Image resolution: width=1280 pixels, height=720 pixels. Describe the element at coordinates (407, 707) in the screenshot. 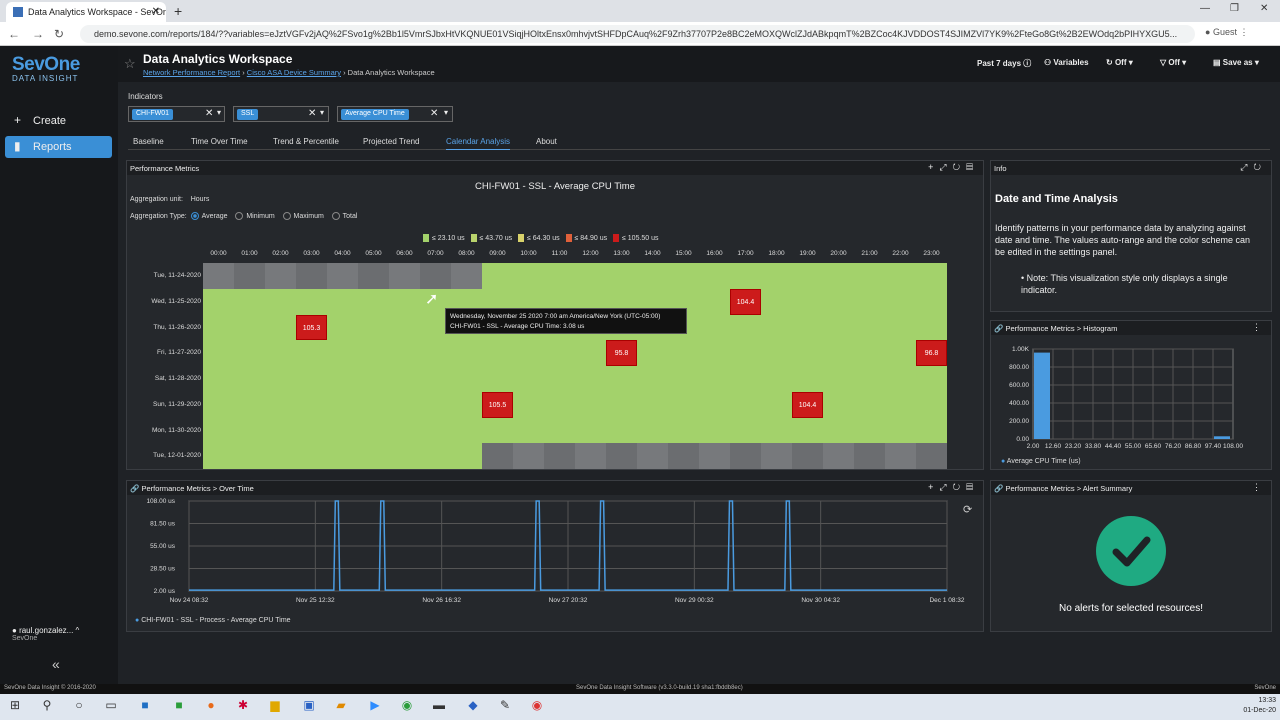

I see `chrome-icon: ◉` at that location.